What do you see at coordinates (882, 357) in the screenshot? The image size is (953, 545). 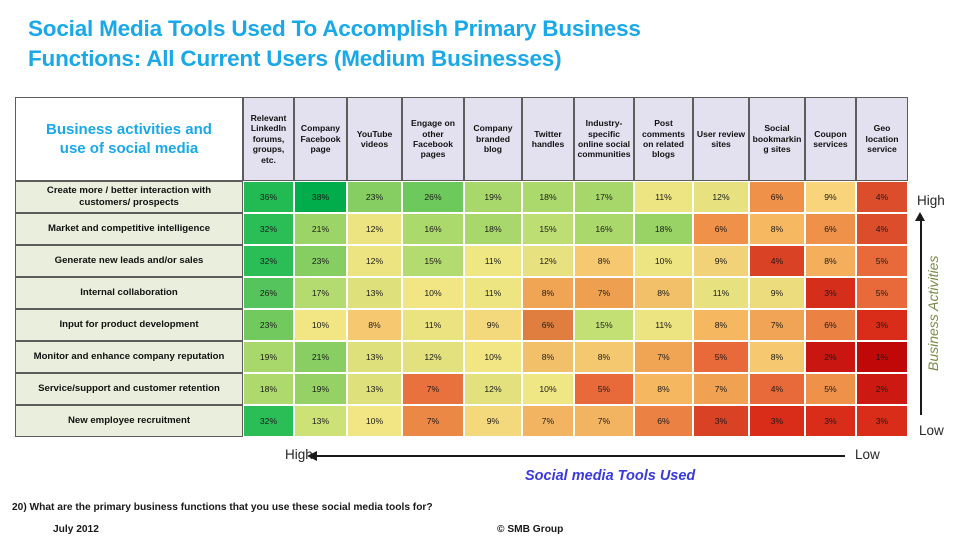 I see `heatmap-cell: 1%` at bounding box center [882, 357].